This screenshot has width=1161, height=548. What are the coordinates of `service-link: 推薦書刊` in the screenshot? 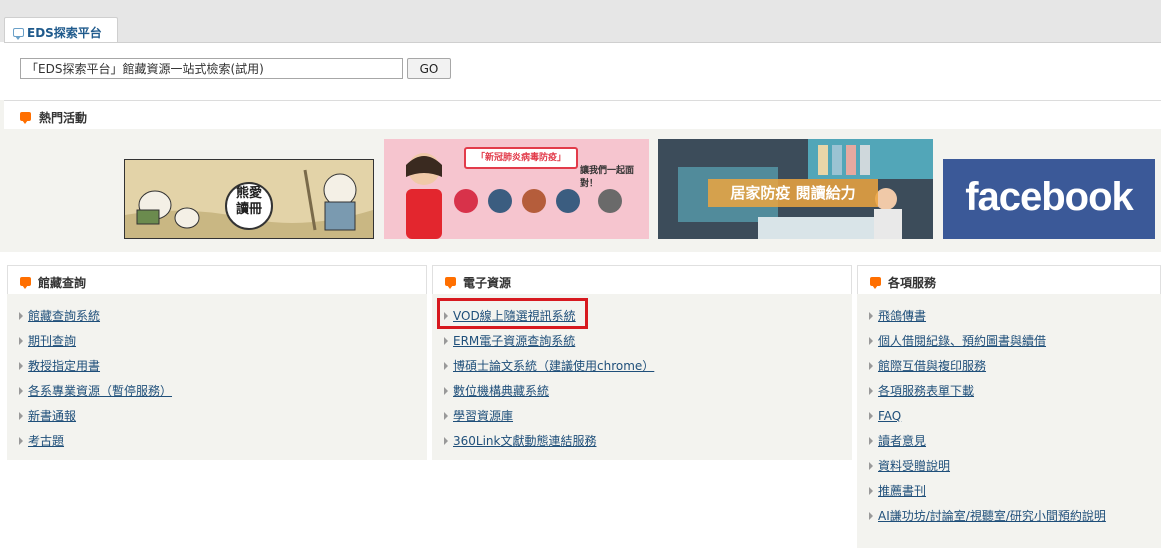 It's located at (902, 491).